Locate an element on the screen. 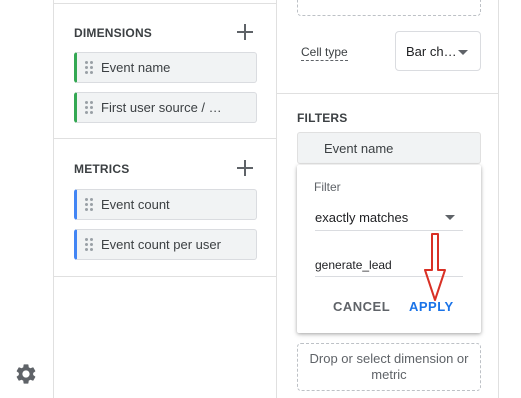 This screenshot has width=521, height=398. right-edge is located at coordinates (510, 199).